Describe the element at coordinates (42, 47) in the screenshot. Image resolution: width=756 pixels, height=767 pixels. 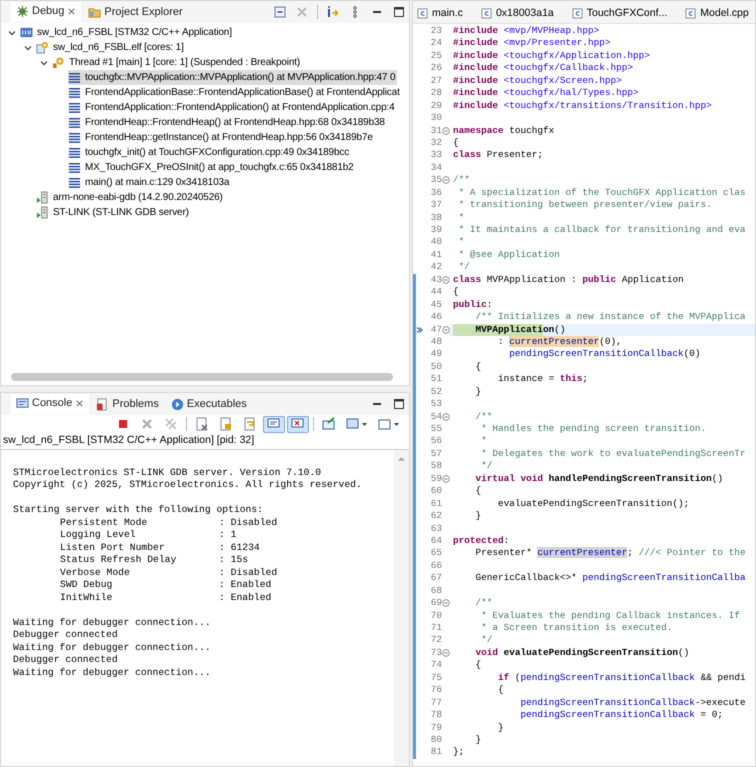
I see `process-icon` at that location.